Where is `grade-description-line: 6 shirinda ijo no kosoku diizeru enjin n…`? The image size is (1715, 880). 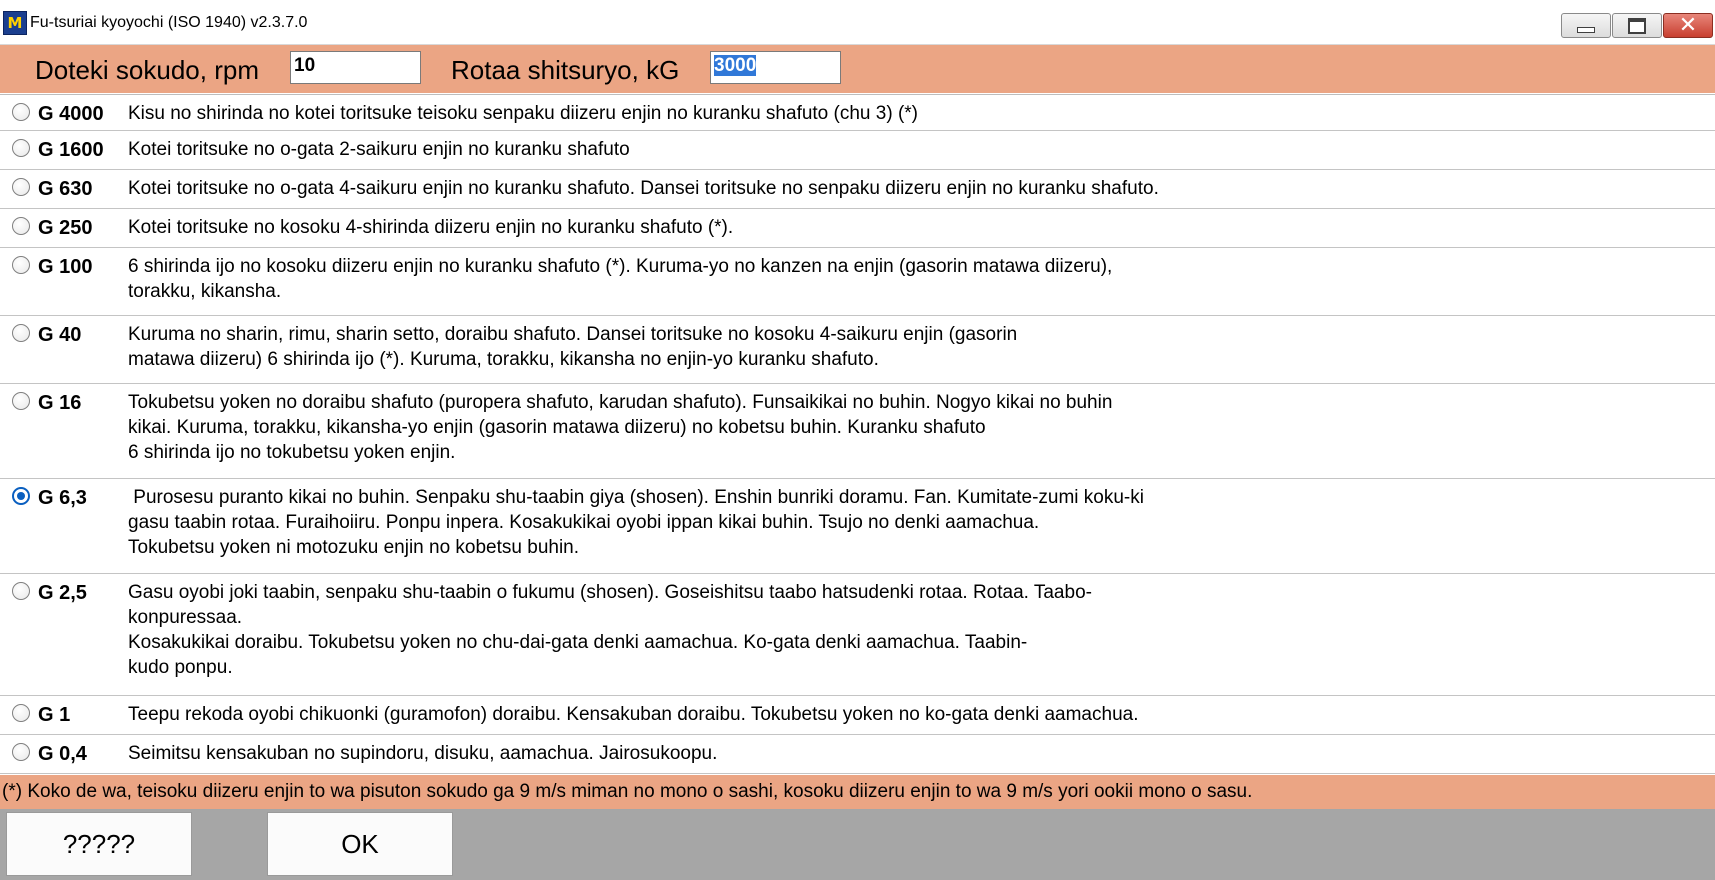 grade-description-line: 6 shirinda ijo no kosoku diizeru enjin n… is located at coordinates (620, 266).